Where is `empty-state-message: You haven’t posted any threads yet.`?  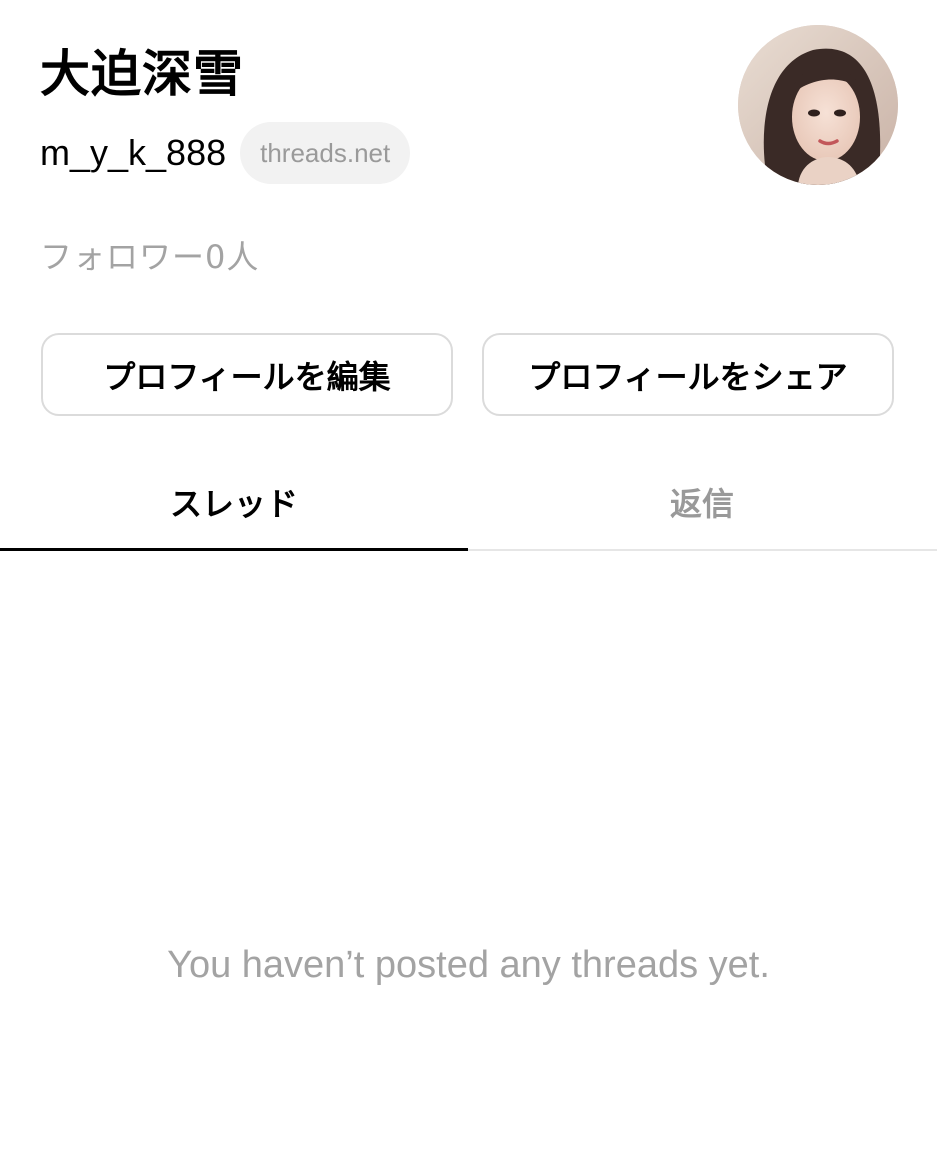
empty-state-message: You haven’t posted any threads yet. is located at coordinates (468, 965).